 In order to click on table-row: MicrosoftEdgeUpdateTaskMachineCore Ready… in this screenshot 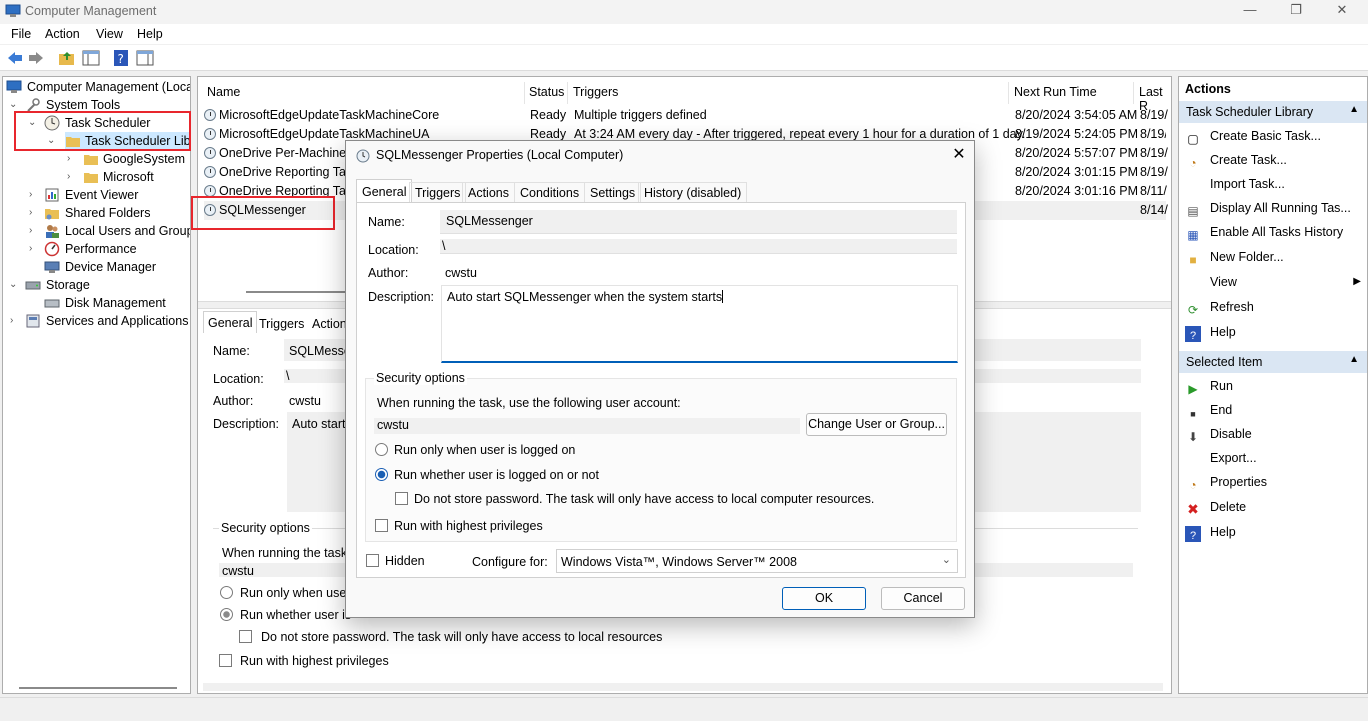, I will do `click(686, 115)`.